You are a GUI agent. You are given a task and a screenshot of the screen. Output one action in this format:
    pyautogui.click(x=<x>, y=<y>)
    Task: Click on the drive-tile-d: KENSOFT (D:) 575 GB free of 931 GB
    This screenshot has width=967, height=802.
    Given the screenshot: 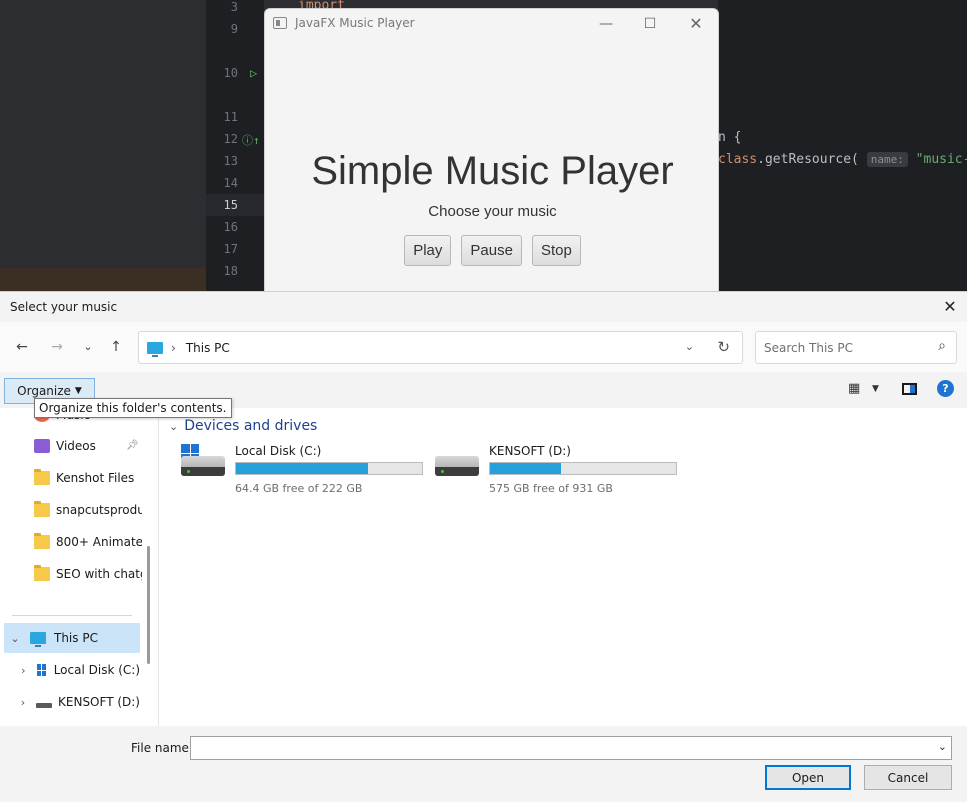 What is the action you would take?
    pyautogui.click(x=560, y=469)
    